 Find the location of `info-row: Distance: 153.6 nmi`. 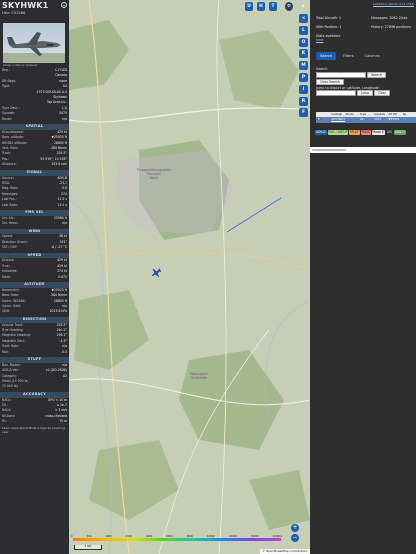

info-row: Distance: 153.6 nmi is located at coordinates (34, 164).